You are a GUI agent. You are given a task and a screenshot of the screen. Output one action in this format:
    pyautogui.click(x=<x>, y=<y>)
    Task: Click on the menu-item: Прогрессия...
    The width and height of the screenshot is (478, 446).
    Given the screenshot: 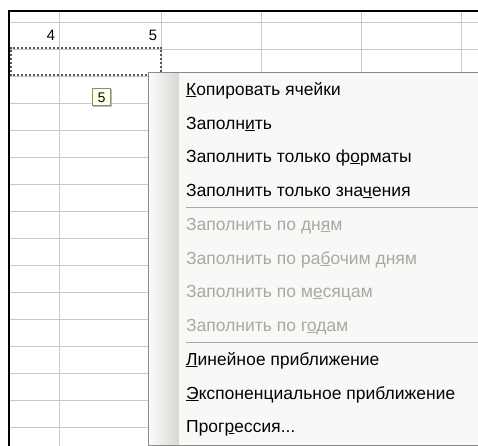 What is the action you would take?
    pyautogui.click(x=241, y=427)
    